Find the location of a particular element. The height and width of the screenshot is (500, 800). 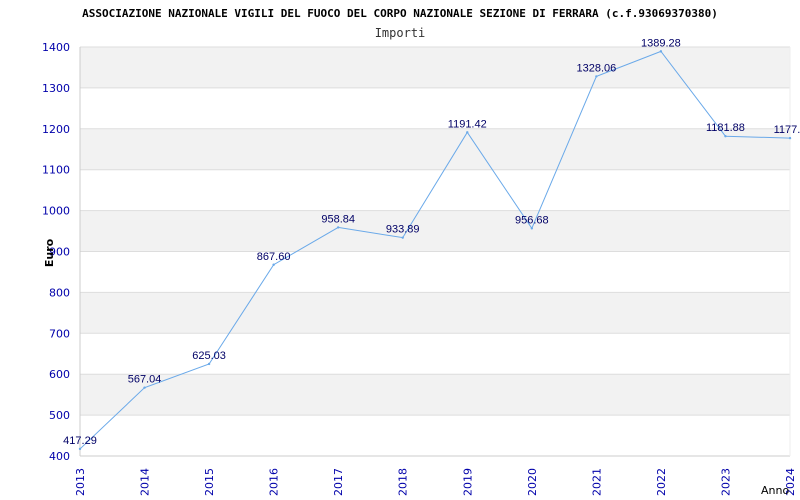

x-tick-label: 2021 is located at coordinates (596, 482).